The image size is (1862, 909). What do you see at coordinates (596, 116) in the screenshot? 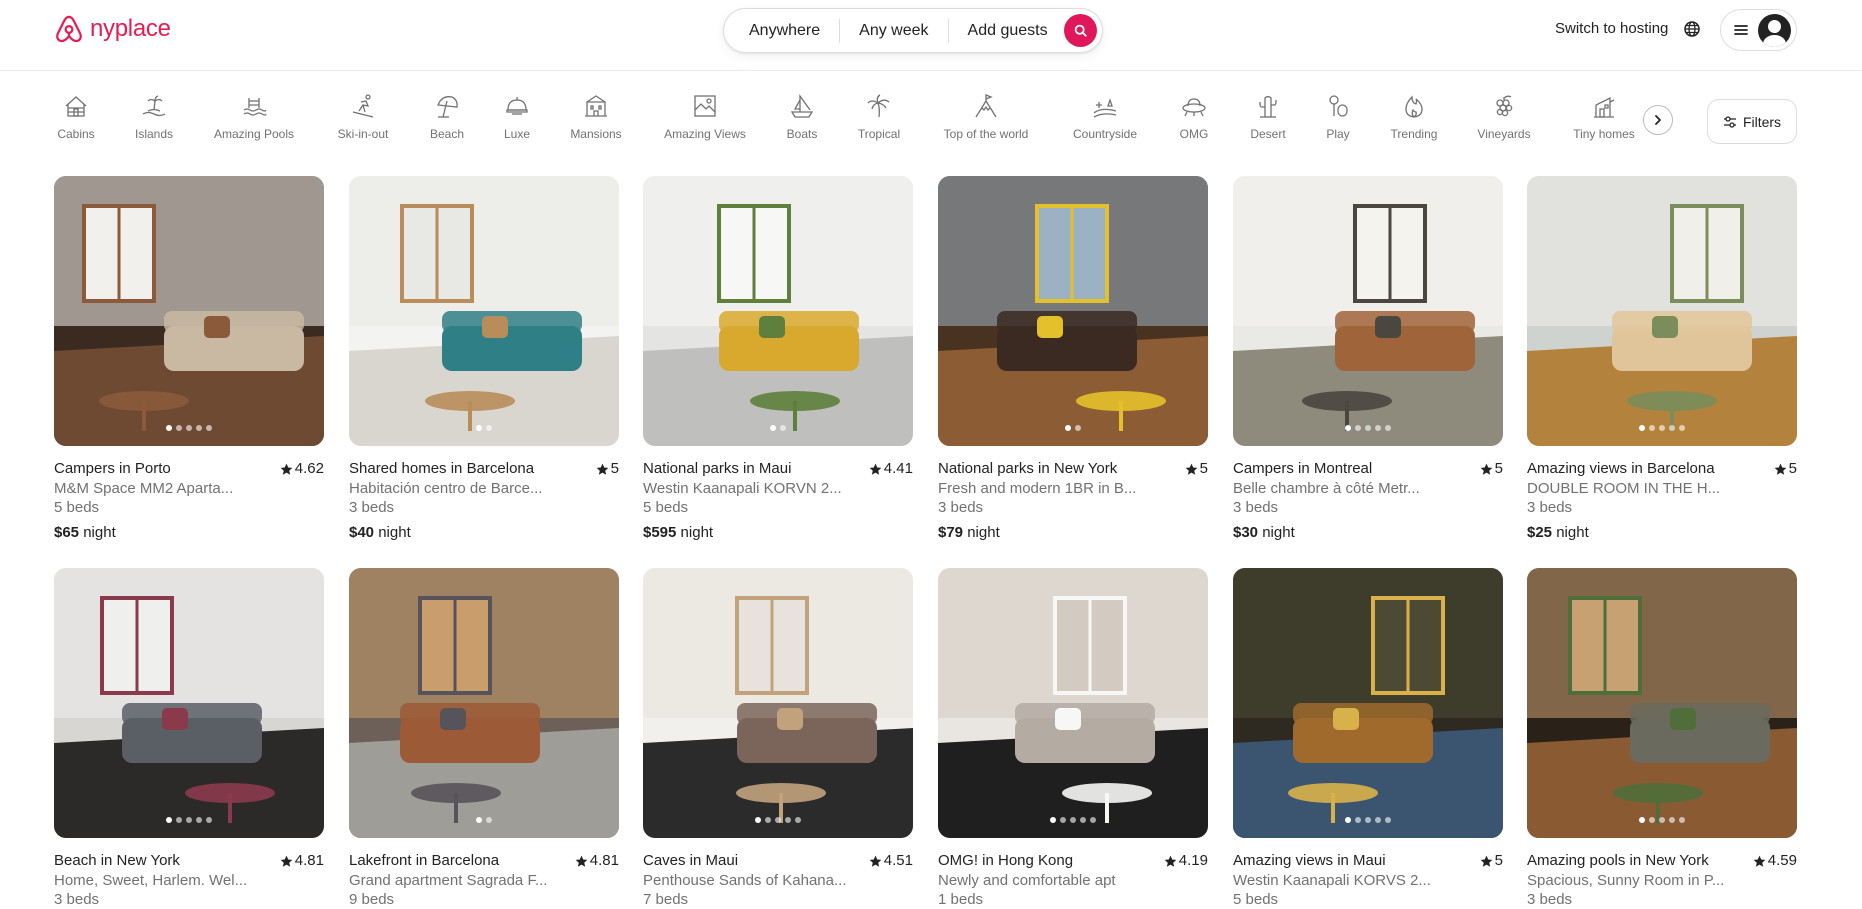
I see `category-mansions: Mansions` at bounding box center [596, 116].